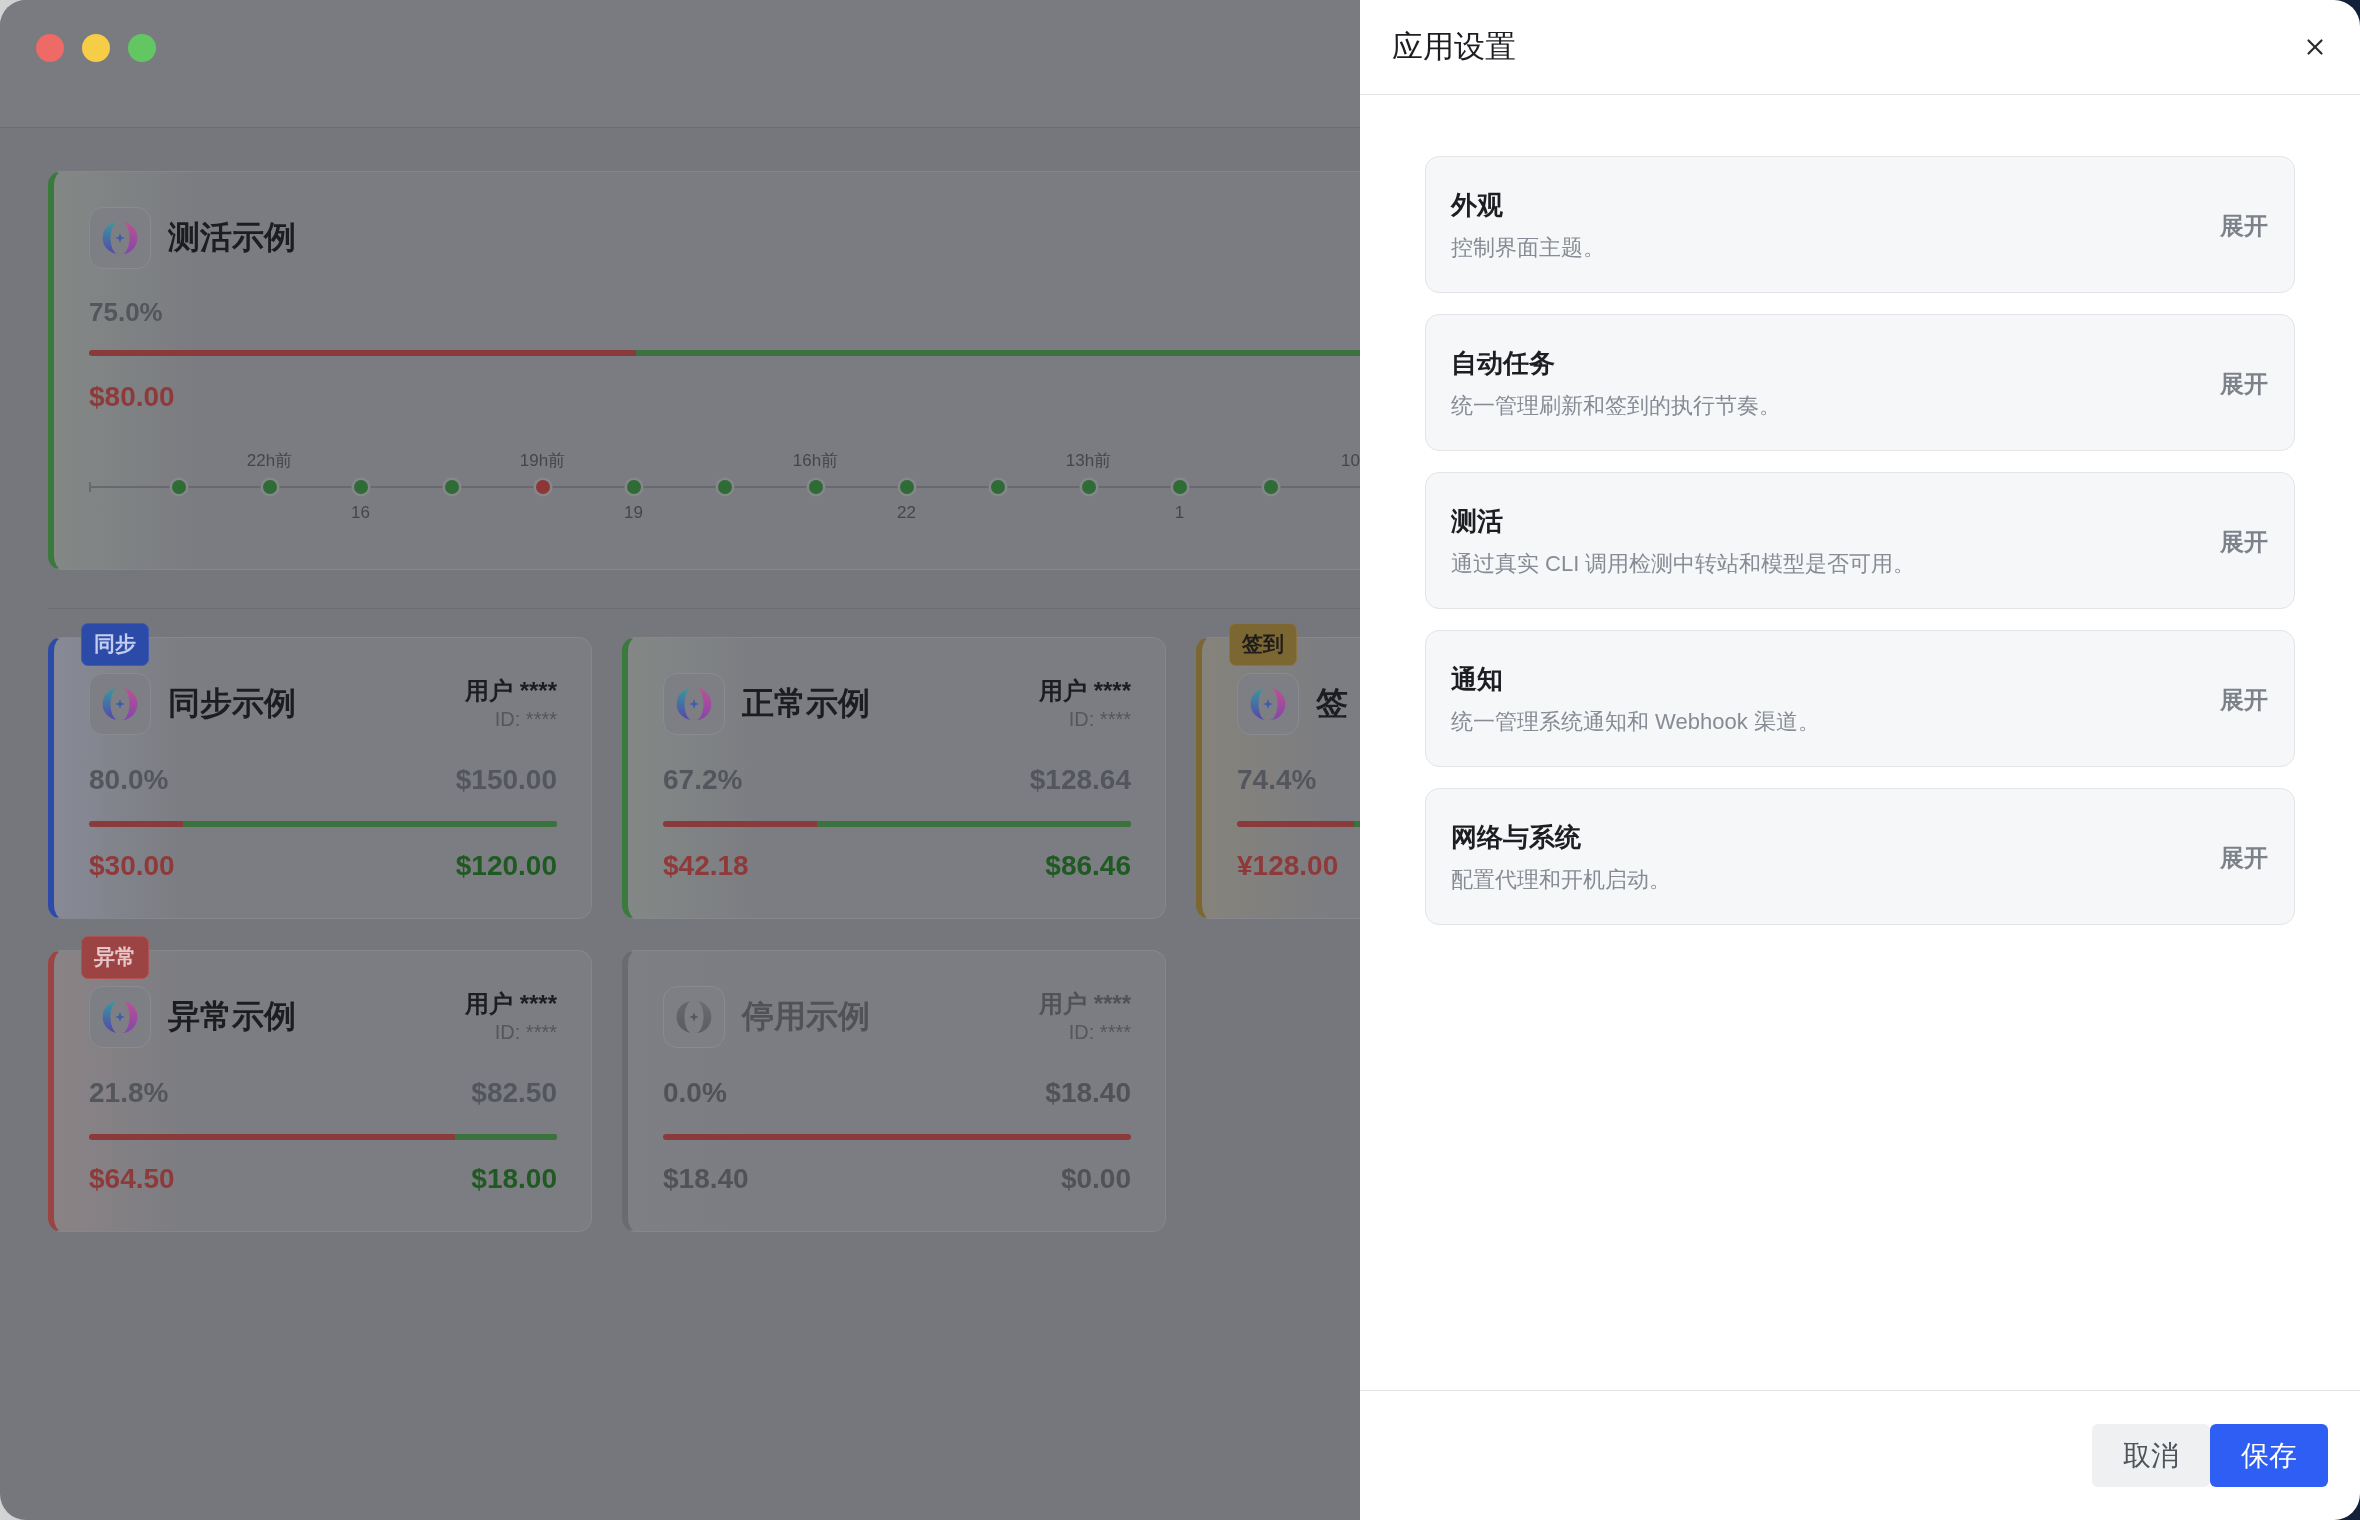  What do you see at coordinates (1477, 679) in the screenshot?
I see `section-title: 通知` at bounding box center [1477, 679].